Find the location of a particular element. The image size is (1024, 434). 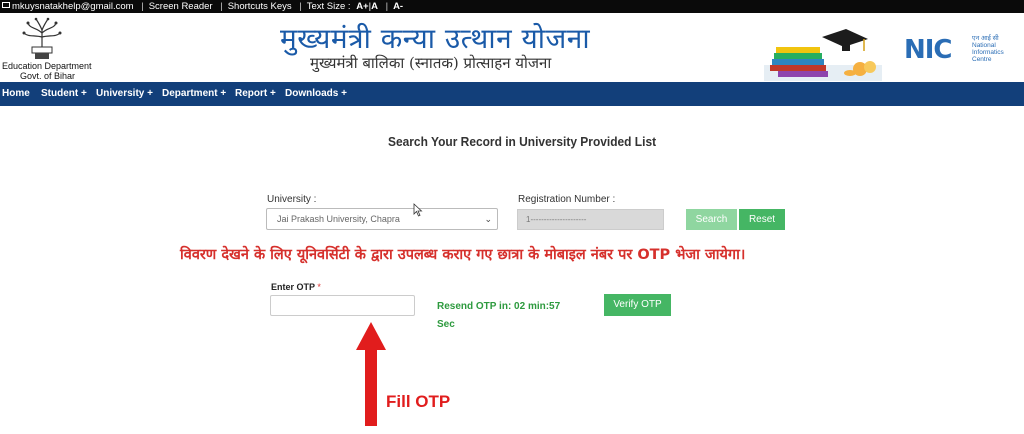

text-size-normal: A is located at coordinates (374, 6).